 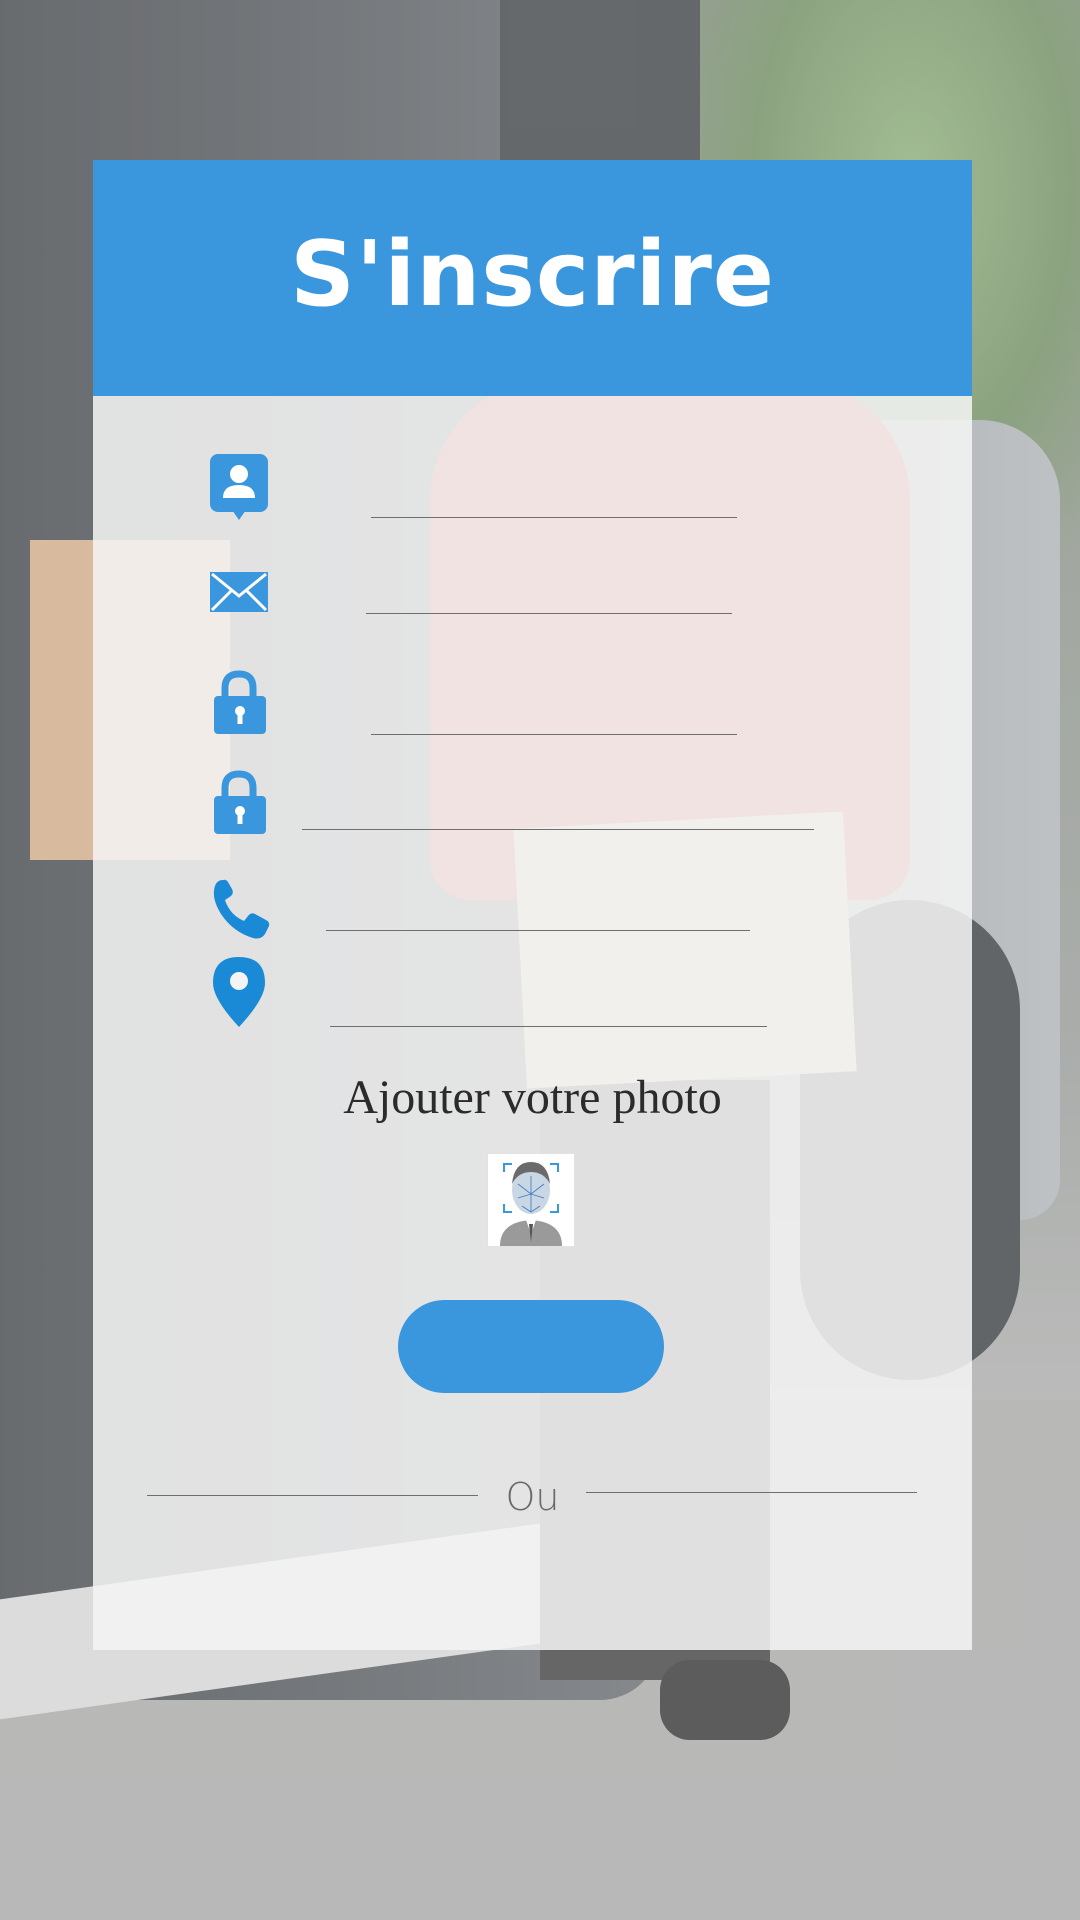 What do you see at coordinates (554, 517) in the screenshot?
I see `name-input` at bounding box center [554, 517].